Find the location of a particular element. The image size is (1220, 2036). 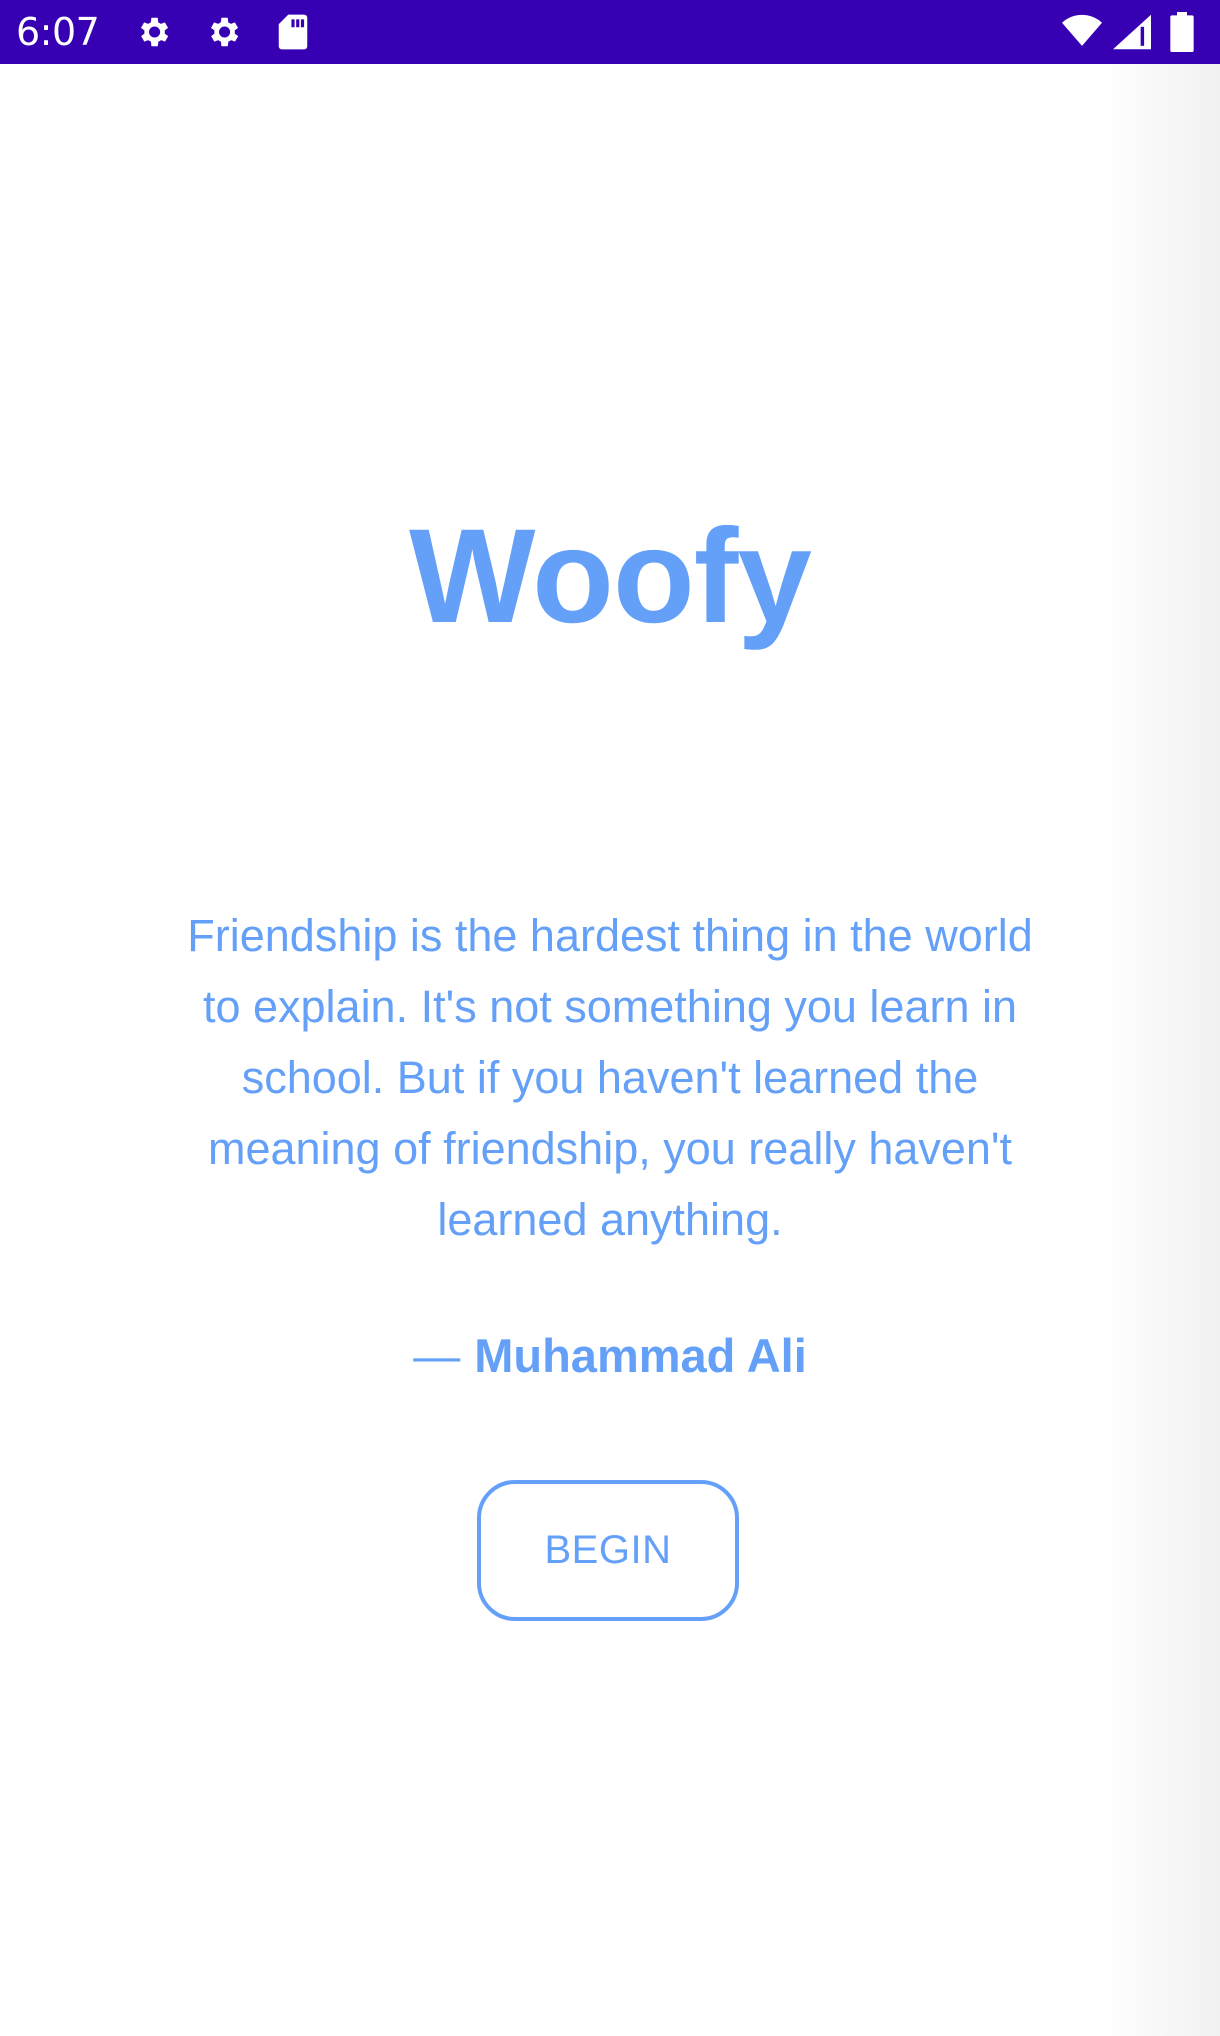

status-system-icons is located at coordinates (1132, 32).